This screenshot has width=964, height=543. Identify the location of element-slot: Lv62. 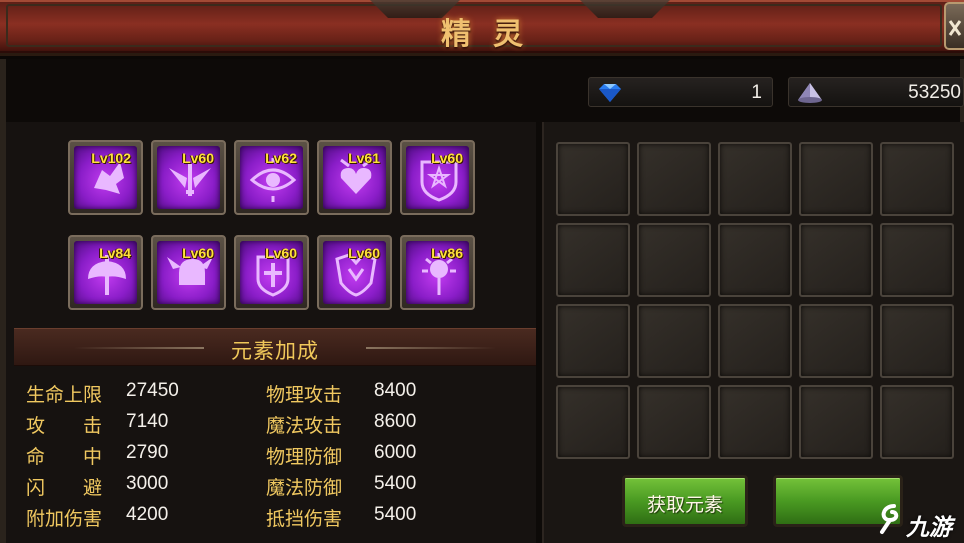
(271, 177).